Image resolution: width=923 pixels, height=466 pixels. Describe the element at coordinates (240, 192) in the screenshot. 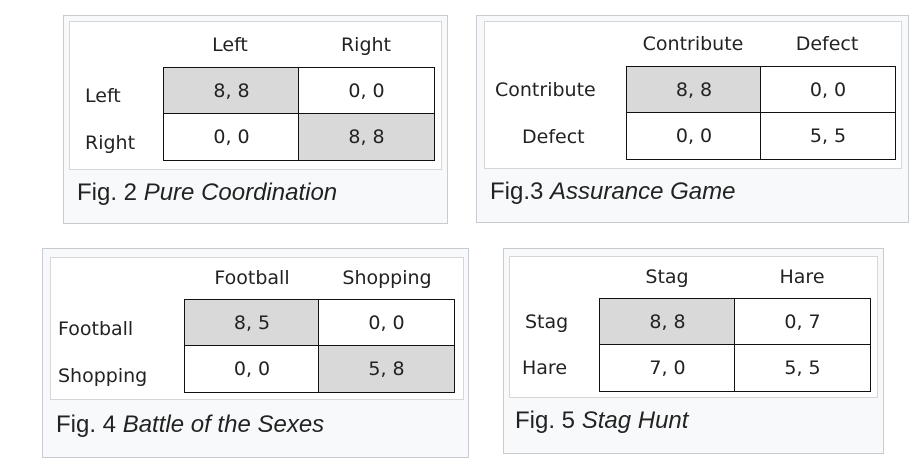

I see `caption-title: Pure Coordination` at that location.